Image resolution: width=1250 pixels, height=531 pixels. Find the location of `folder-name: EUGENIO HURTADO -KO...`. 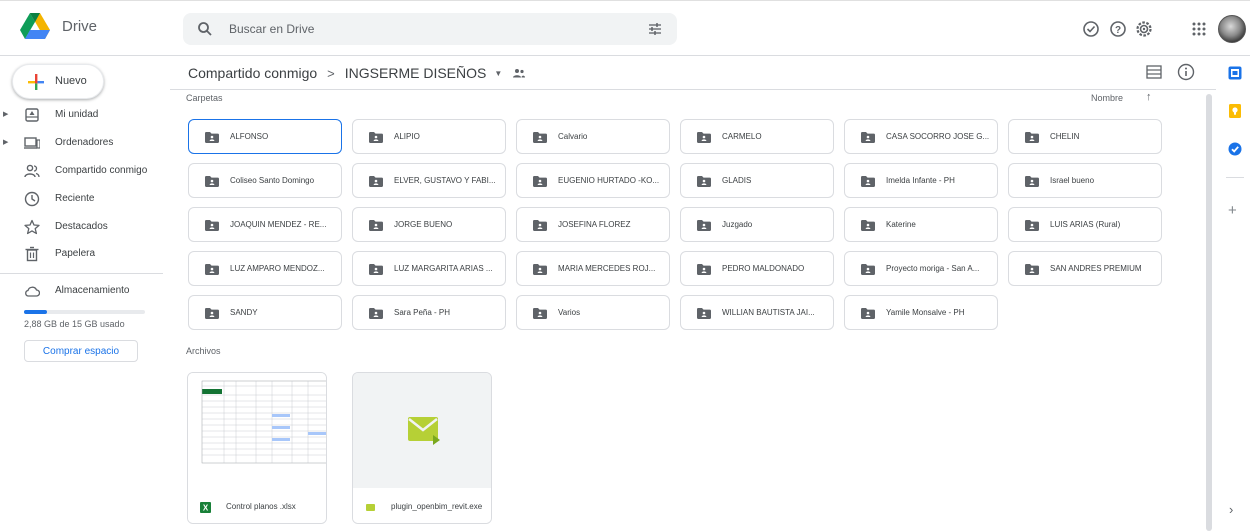

folder-name: EUGENIO HURTADO -KO... is located at coordinates (609, 180).